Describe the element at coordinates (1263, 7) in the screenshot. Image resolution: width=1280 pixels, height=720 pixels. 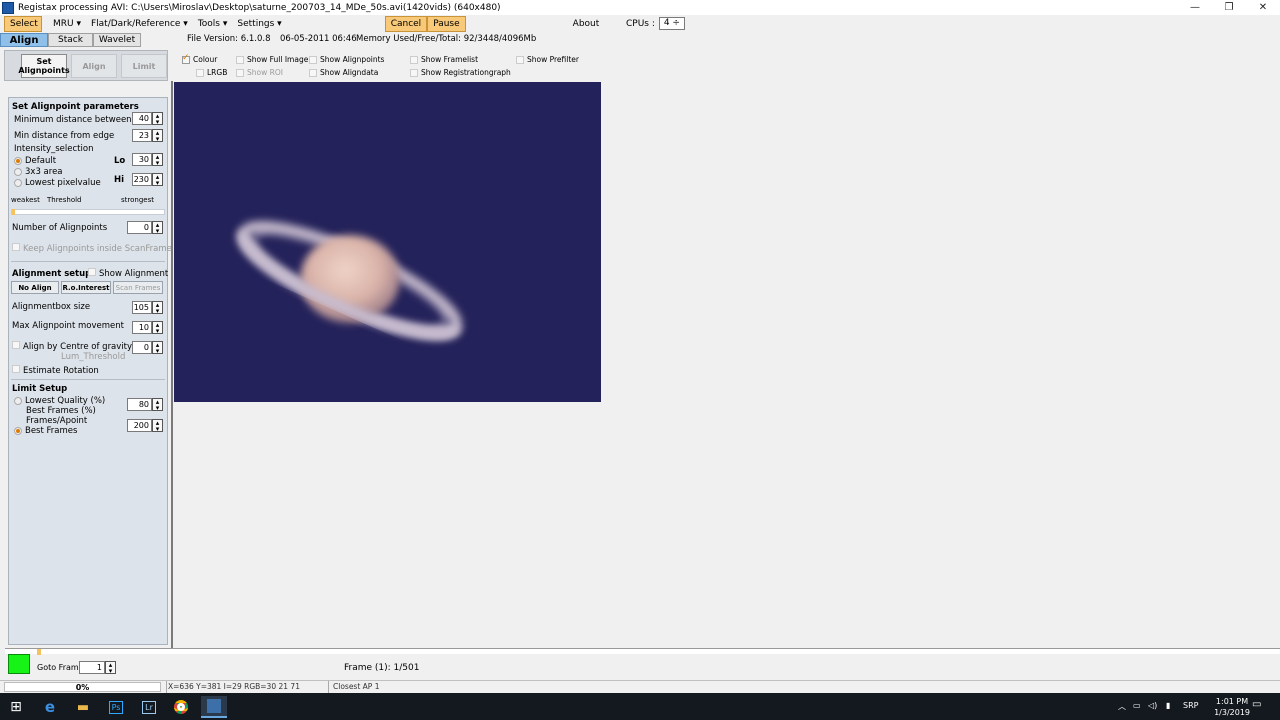
I see `close-button: ✕` at that location.